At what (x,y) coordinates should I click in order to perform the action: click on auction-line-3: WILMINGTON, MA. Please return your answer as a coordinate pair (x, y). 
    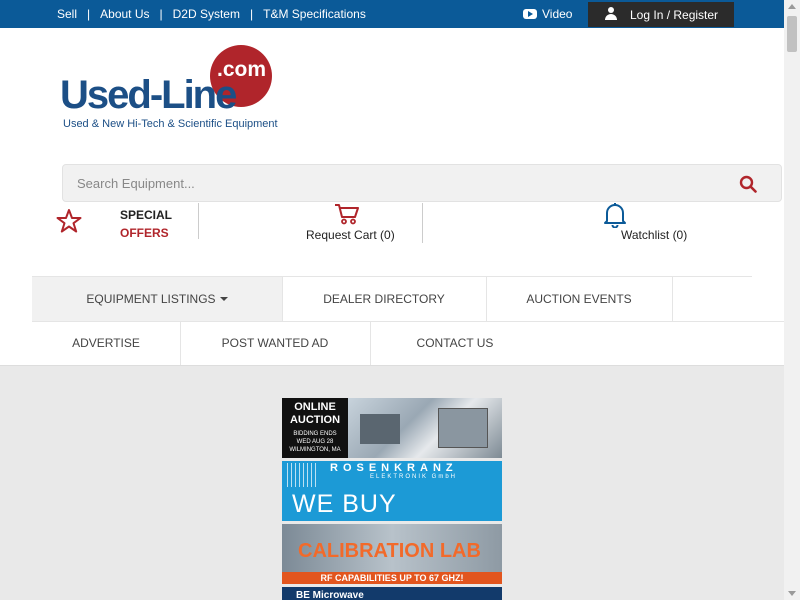
    Looking at the image, I should click on (315, 450).